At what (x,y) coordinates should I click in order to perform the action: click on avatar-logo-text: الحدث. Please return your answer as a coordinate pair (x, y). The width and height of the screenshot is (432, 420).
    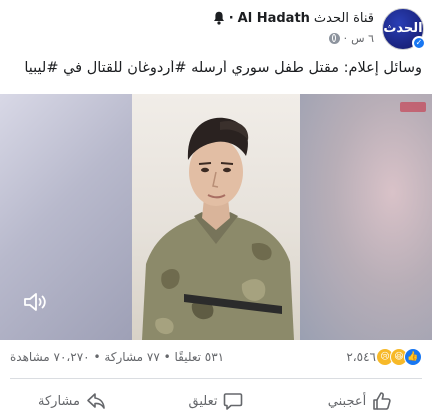
    Looking at the image, I should click on (403, 28).